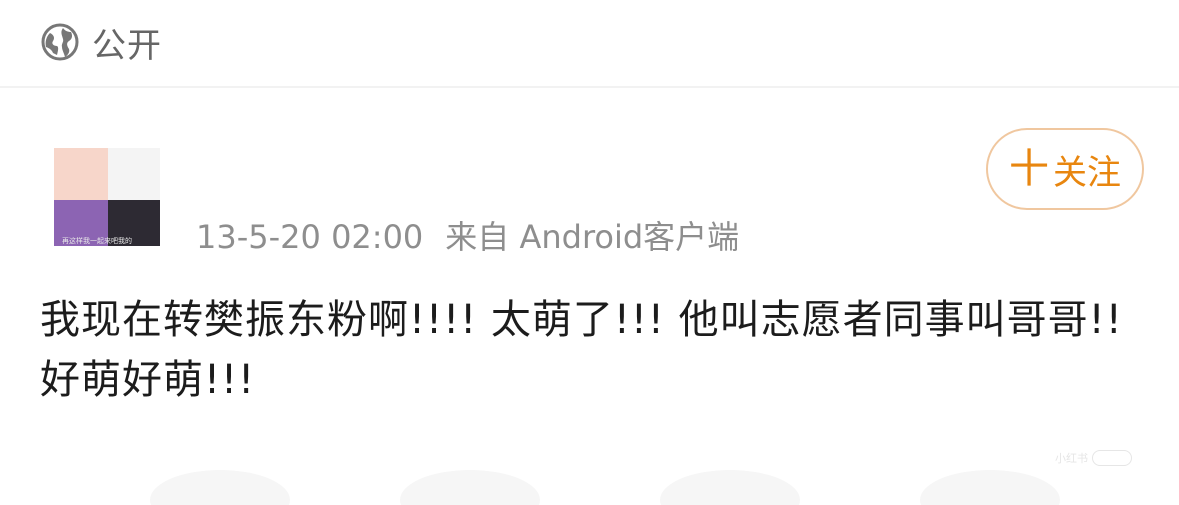  I want to click on follow-button: 十 关注, so click(1065, 169).